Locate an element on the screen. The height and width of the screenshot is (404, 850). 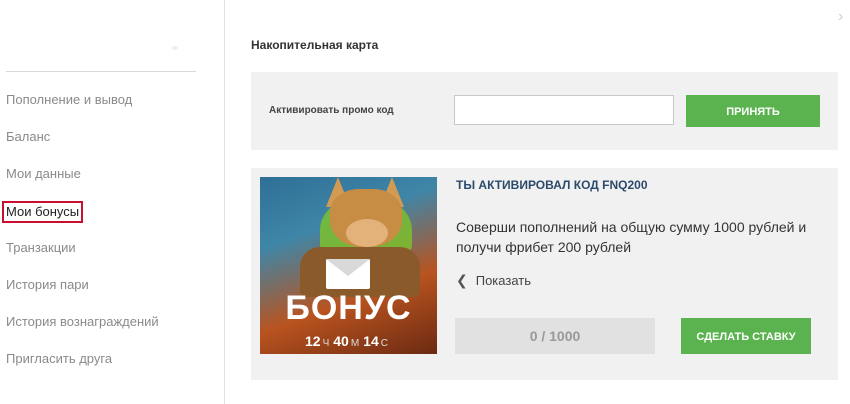
sidebar-item-rewards-history: История вознаграждений is located at coordinates (82, 322).